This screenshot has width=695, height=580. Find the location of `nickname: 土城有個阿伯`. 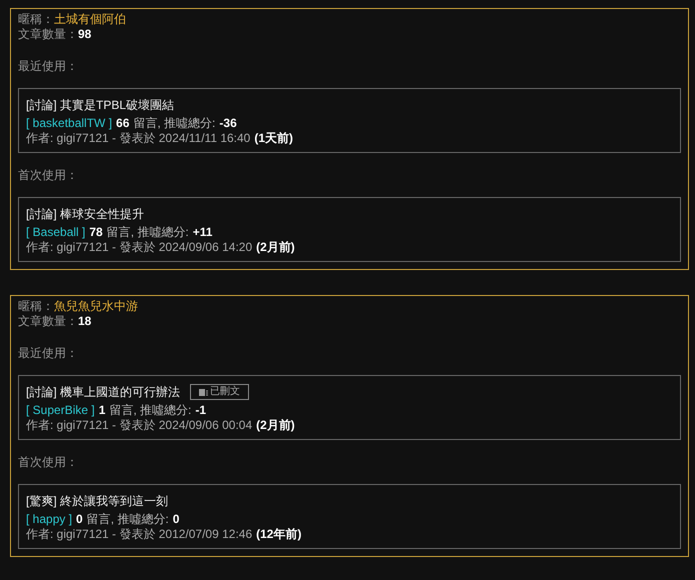

nickname: 土城有個阿伯 is located at coordinates (90, 19).